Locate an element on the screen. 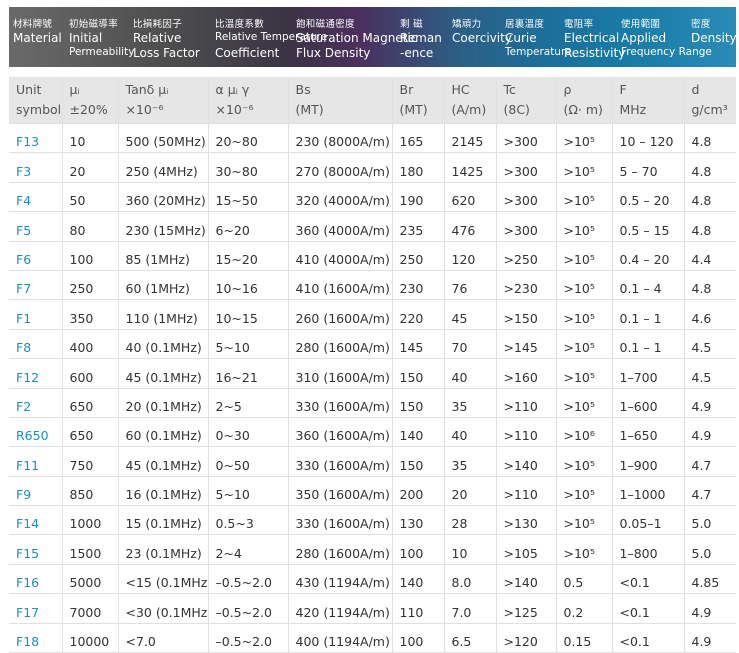 The width and height of the screenshot is (739, 653). value-cell: 60 (1MHz) is located at coordinates (163, 285).